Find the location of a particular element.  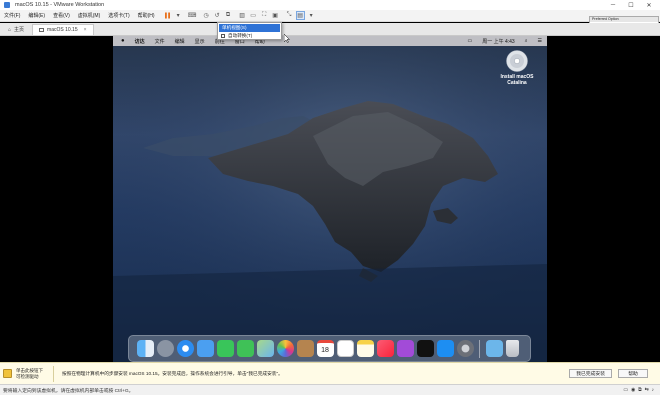

finder-icon is located at coordinates (145, 348).